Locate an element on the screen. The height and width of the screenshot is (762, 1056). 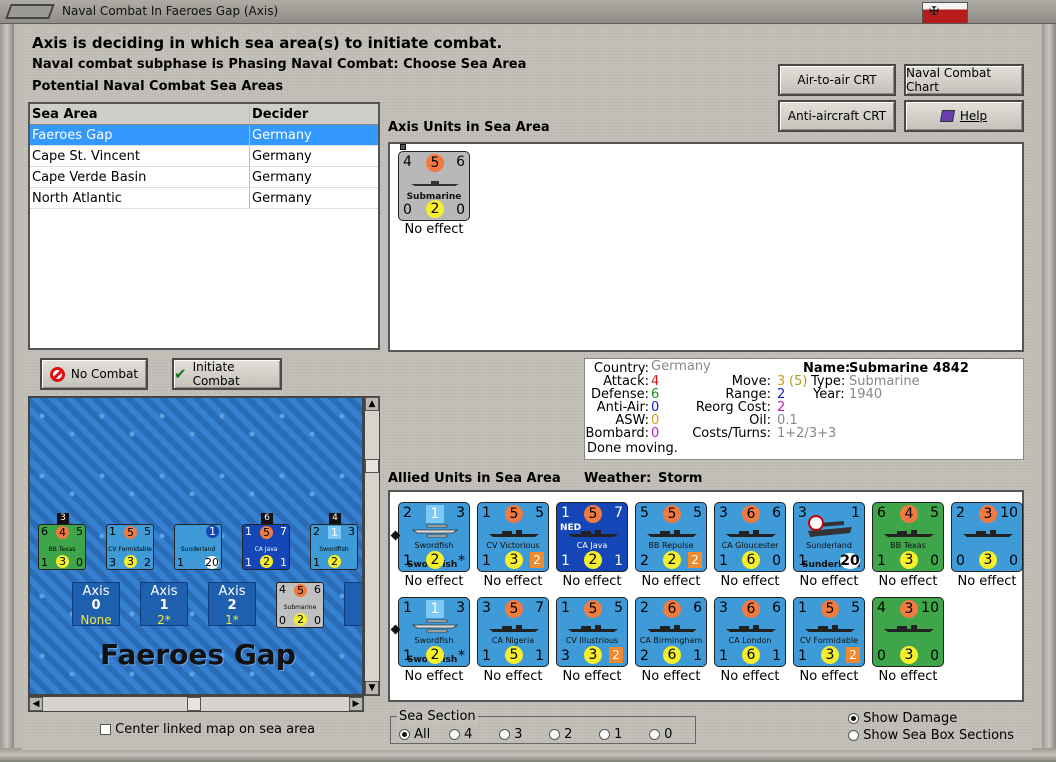
counter-attack: 1 is located at coordinates (486, 513).